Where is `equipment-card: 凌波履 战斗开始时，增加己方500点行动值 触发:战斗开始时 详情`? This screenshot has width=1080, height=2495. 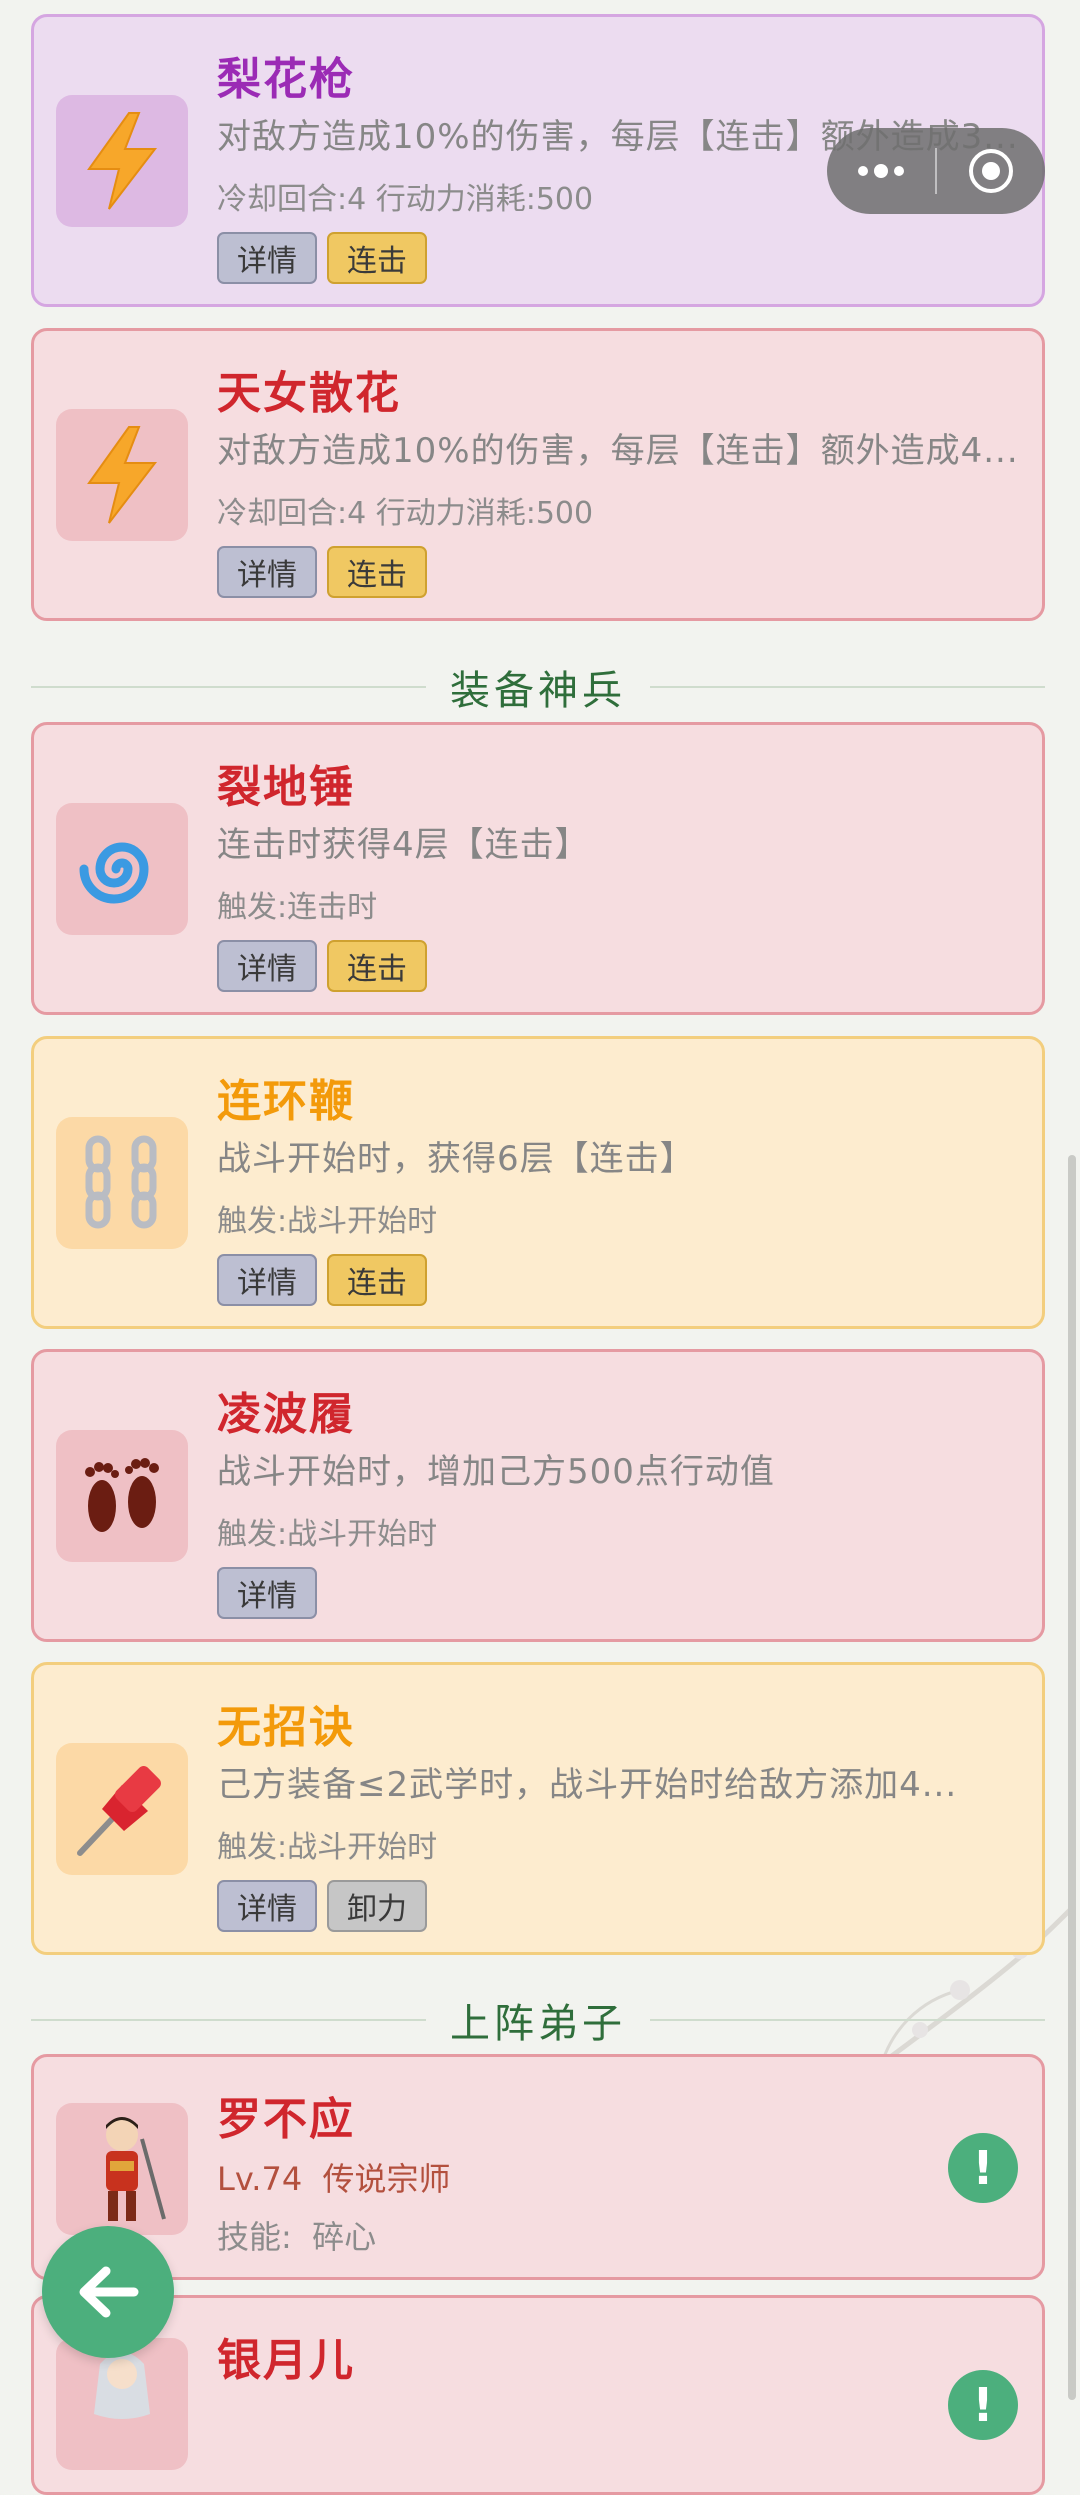
equipment-card: 凌波履 战斗开始时，增加己方500点行动值 触发:战斗开始时 详情 is located at coordinates (538, 1495).